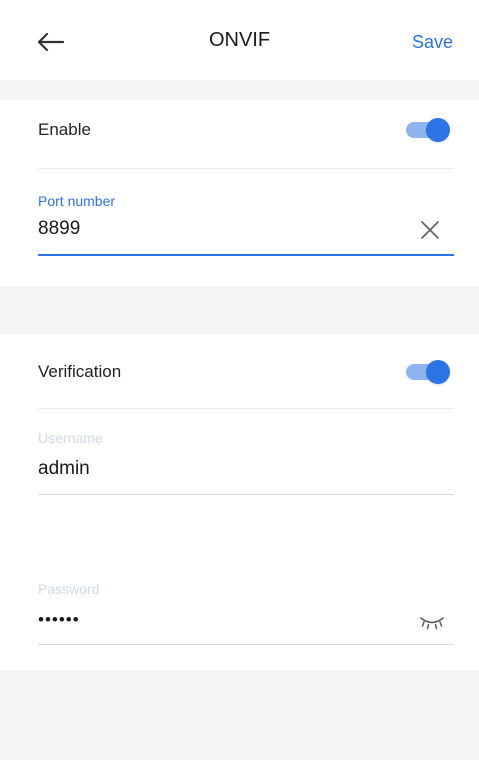 This screenshot has height=760, width=479. I want to click on password-label: Password, so click(69, 589).